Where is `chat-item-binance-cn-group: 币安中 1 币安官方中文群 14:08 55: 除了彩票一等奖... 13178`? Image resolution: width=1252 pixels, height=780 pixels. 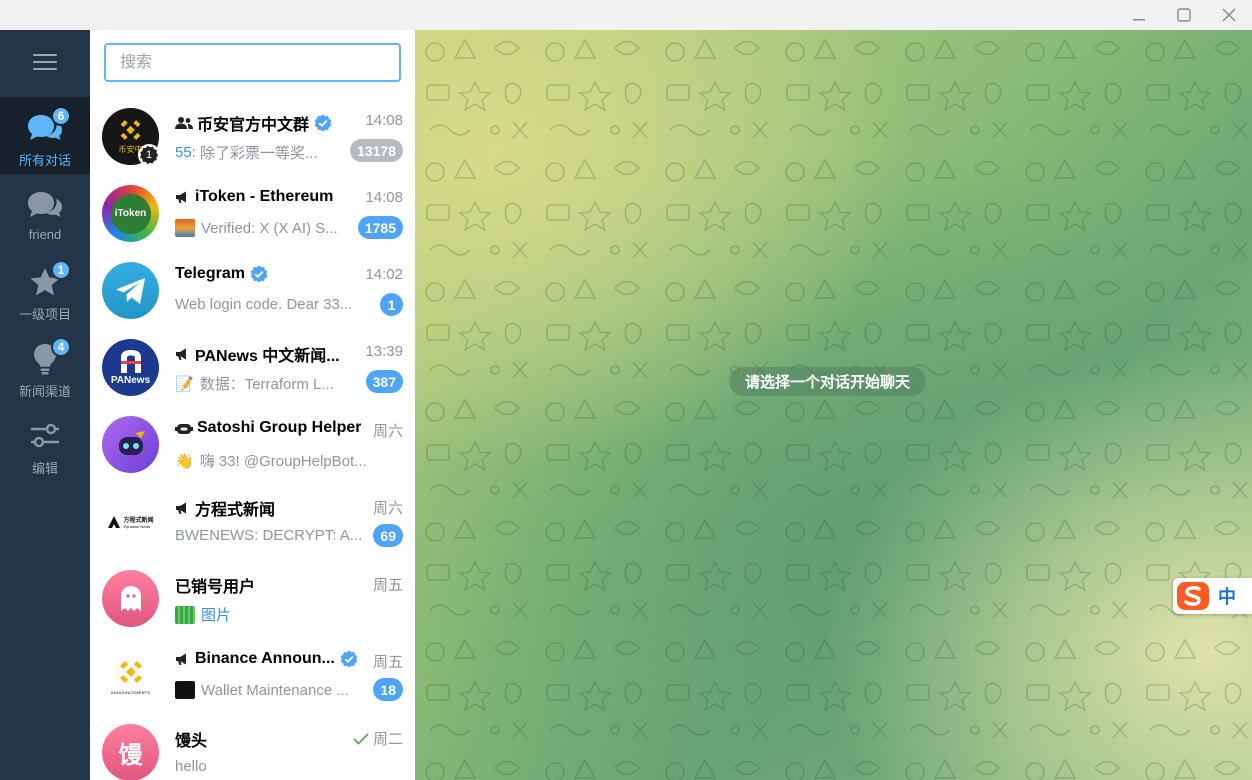
chat-item-binance-cn-group: 币安中 1 币安官方中文群 14:08 55: 除了彩票一等奖... 13178 is located at coordinates (252, 138).